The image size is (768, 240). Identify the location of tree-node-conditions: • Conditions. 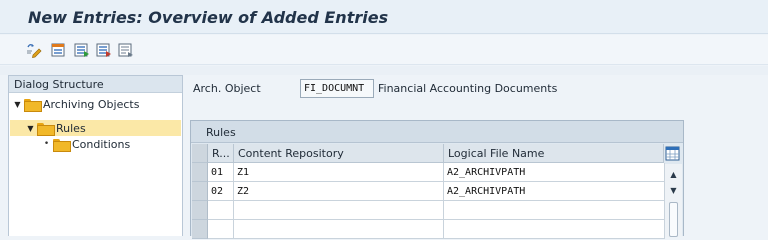
(86, 144).